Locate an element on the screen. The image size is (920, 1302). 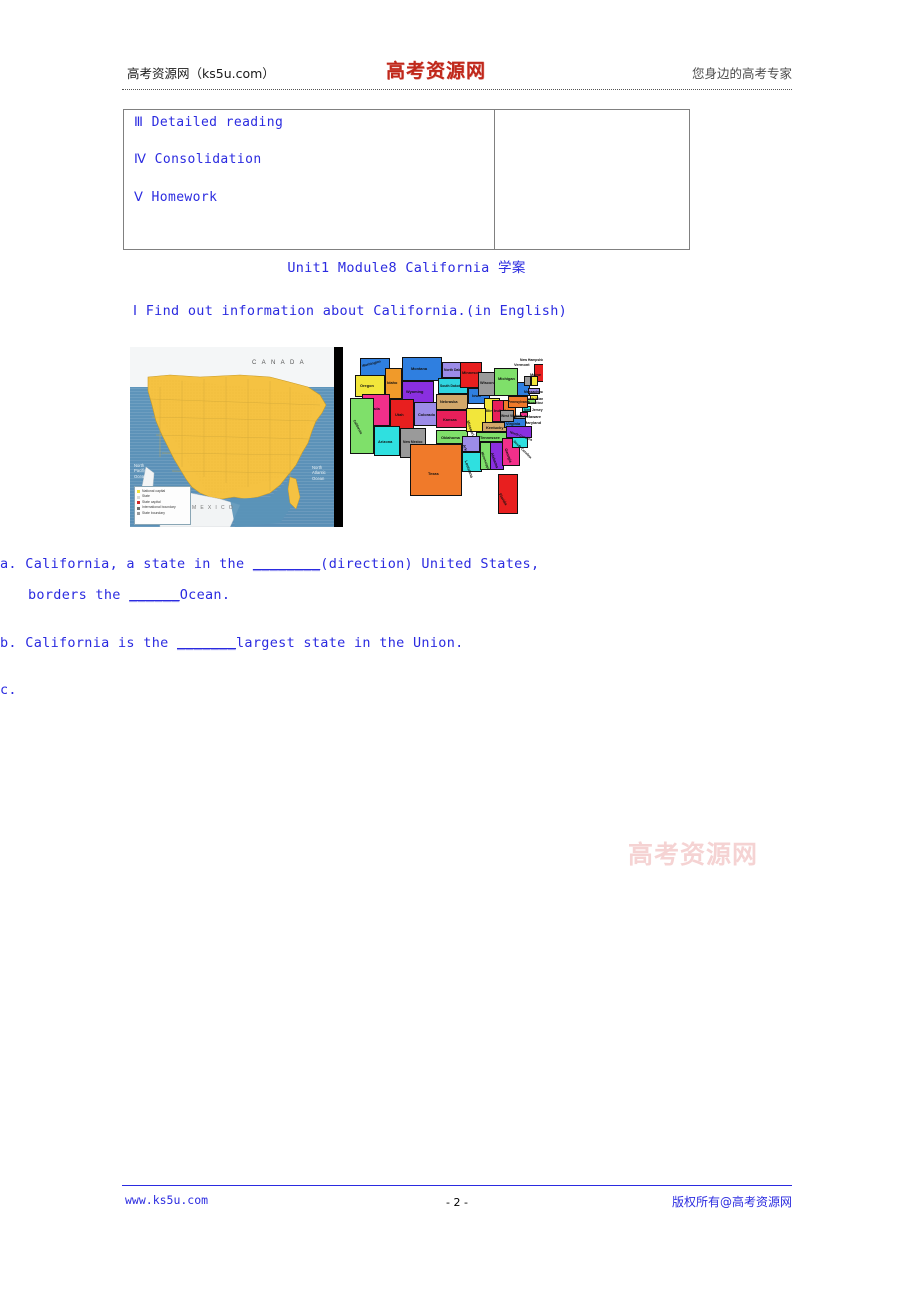
footer-divider is located at coordinates (457, 1185).